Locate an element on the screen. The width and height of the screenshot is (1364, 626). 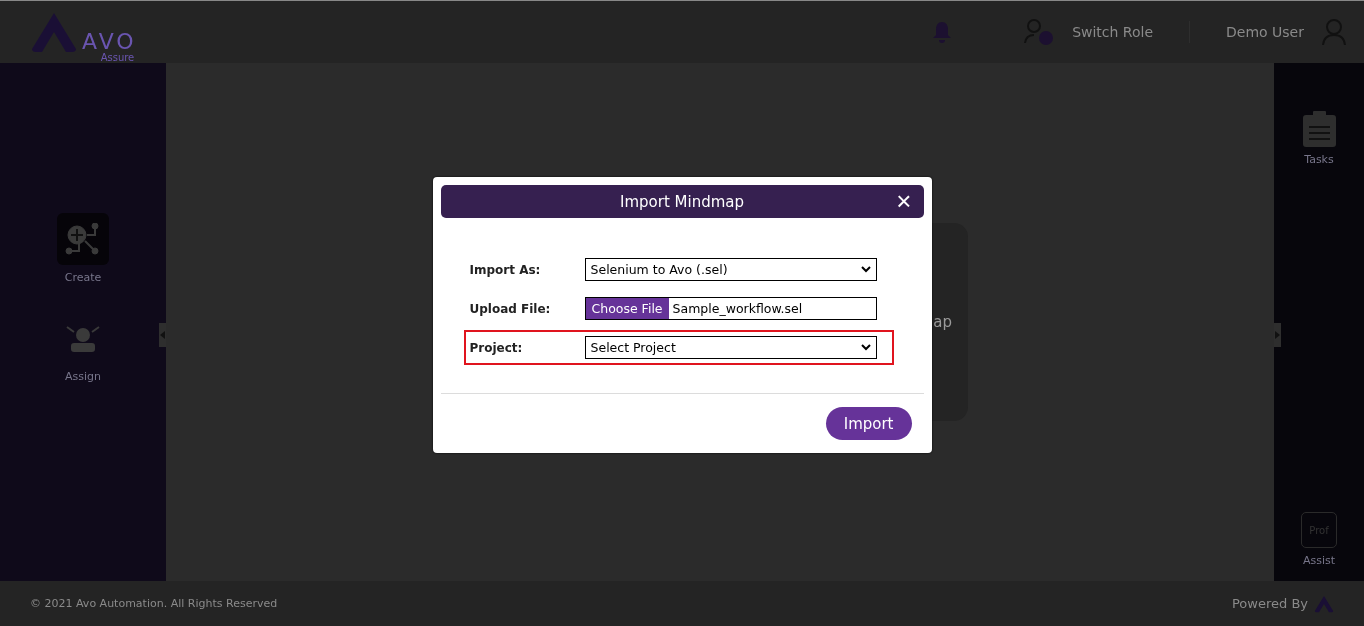
powered-by-text: Powered By is located at coordinates (1270, 603).